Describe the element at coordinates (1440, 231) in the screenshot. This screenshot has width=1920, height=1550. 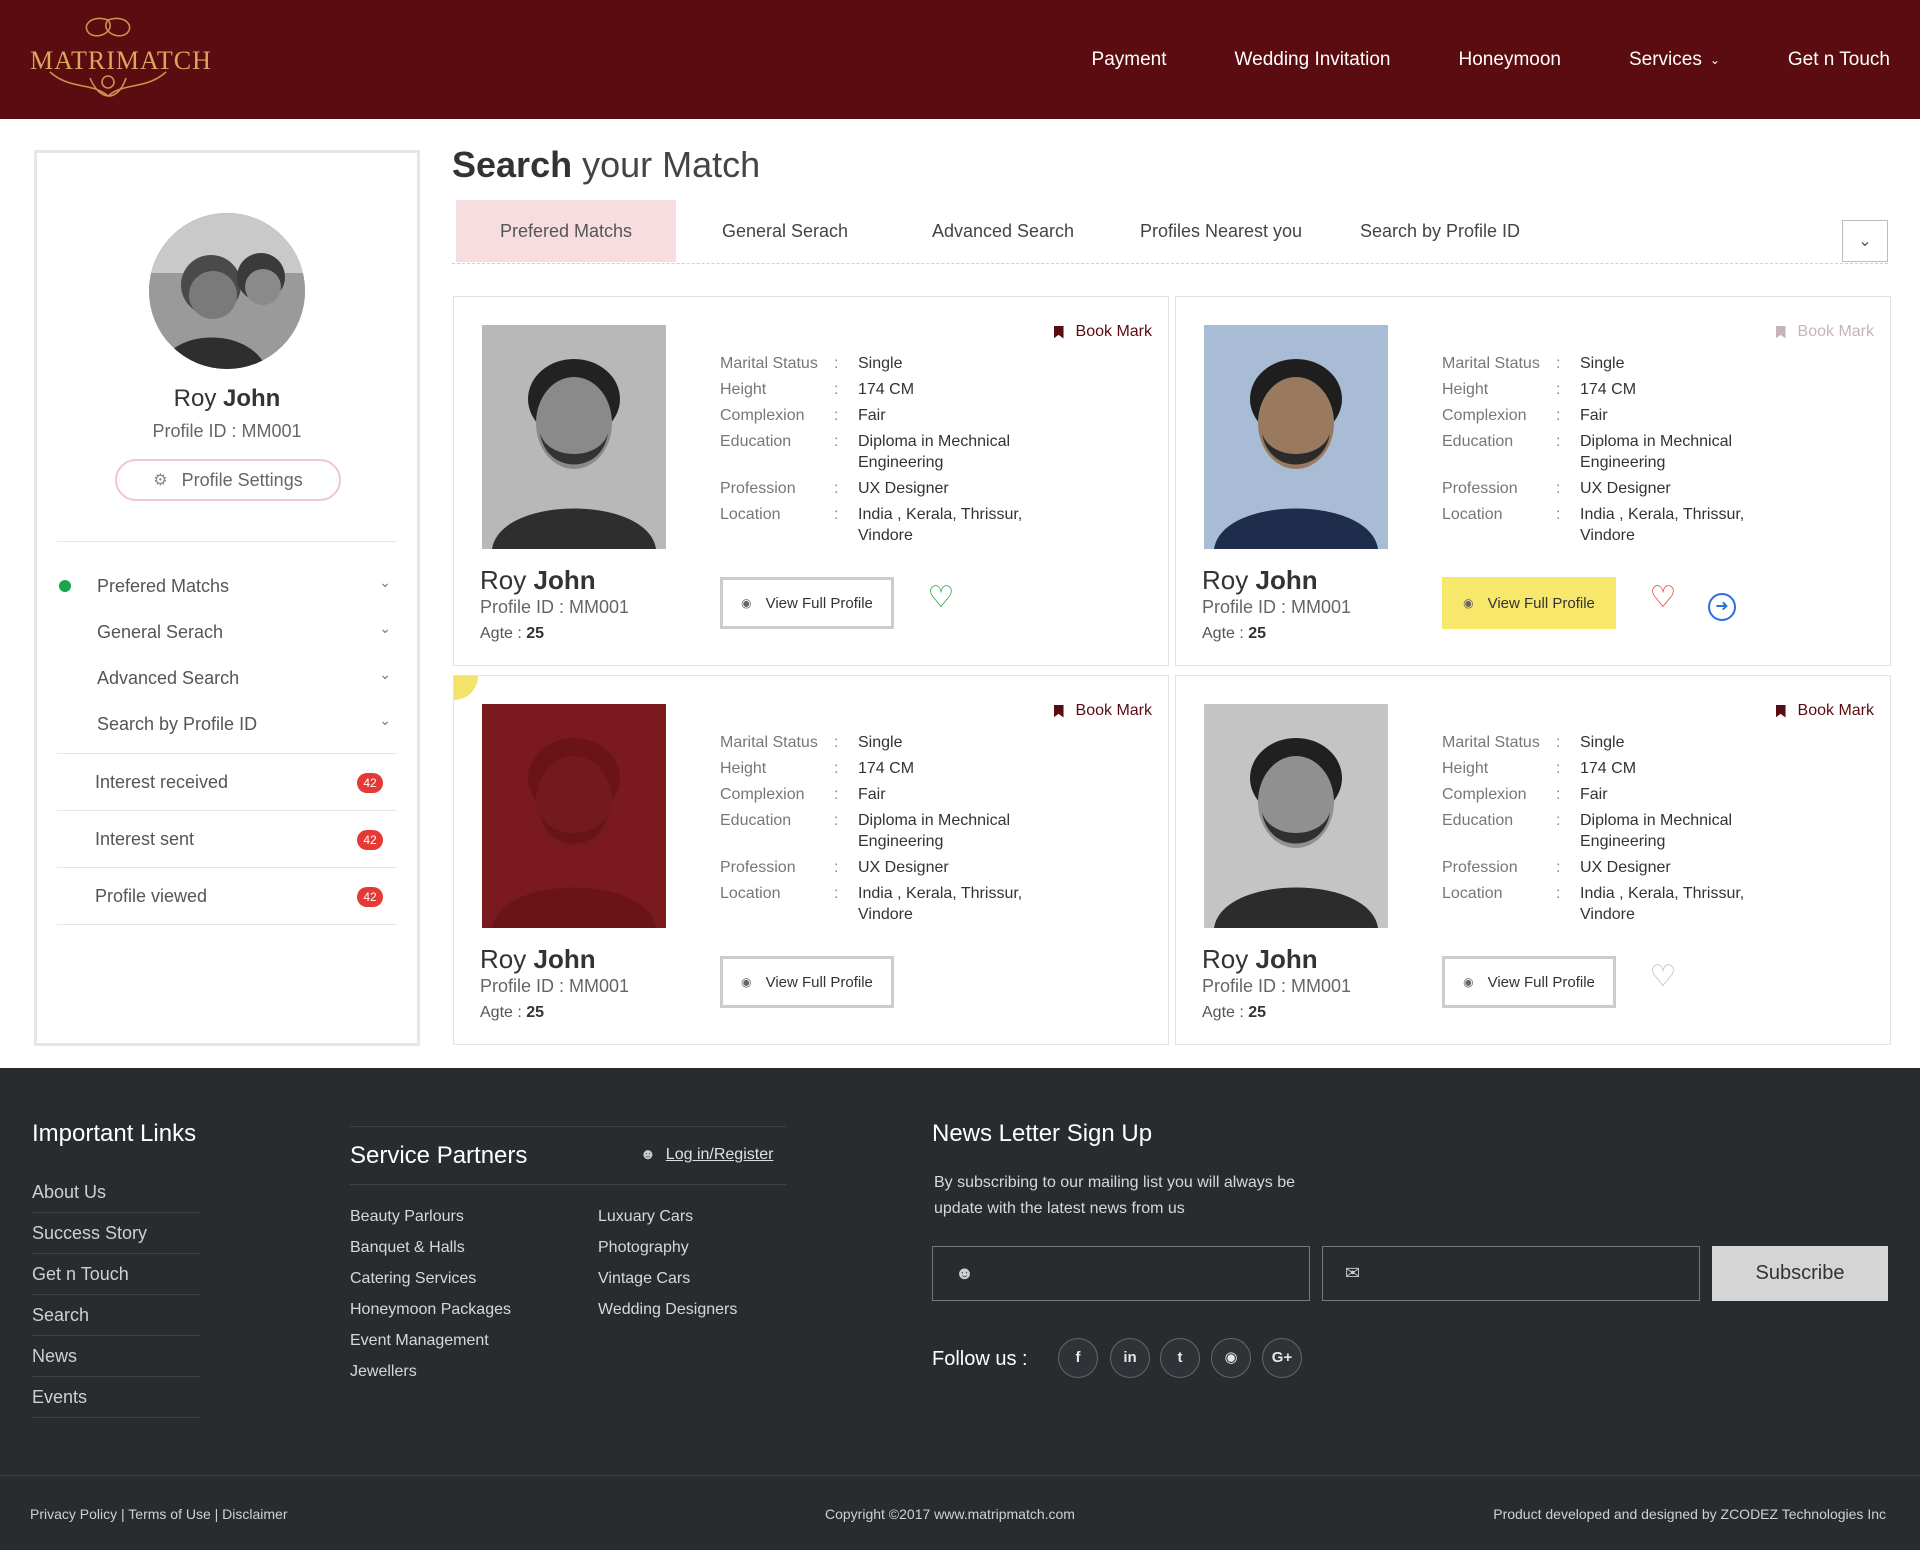
I see `tab-search-by-profile-id: Search by Profile ID` at that location.